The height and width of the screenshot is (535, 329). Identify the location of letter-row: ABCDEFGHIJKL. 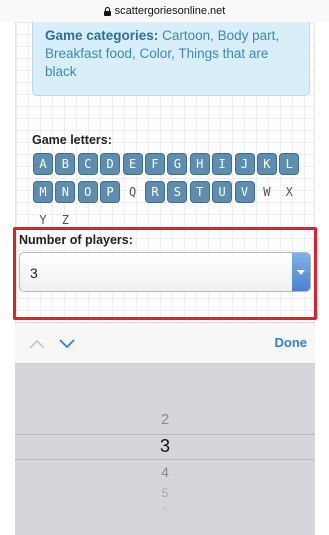
(173, 165).